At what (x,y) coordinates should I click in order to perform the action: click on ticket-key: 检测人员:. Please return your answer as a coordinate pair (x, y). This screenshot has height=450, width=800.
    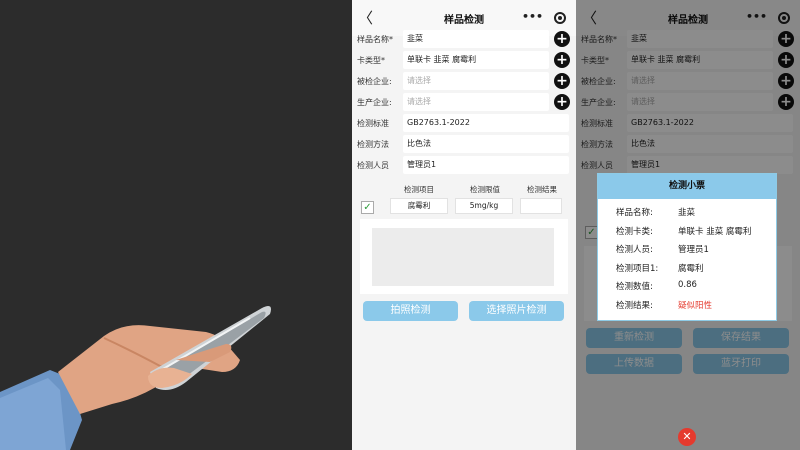
    Looking at the image, I should click on (634, 250).